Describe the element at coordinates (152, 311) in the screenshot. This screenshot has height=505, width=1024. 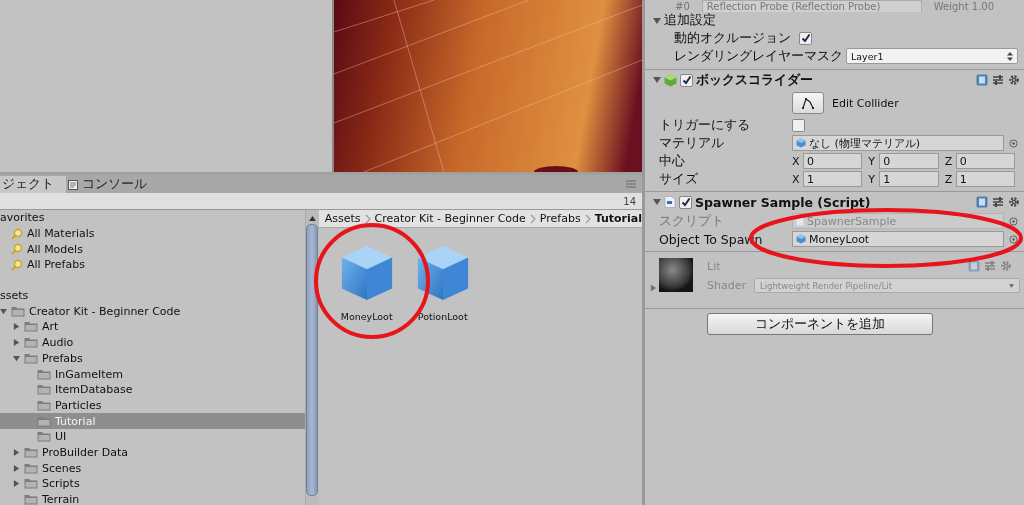
I see `tree-item: Creator Kit - Beginner Code` at that location.